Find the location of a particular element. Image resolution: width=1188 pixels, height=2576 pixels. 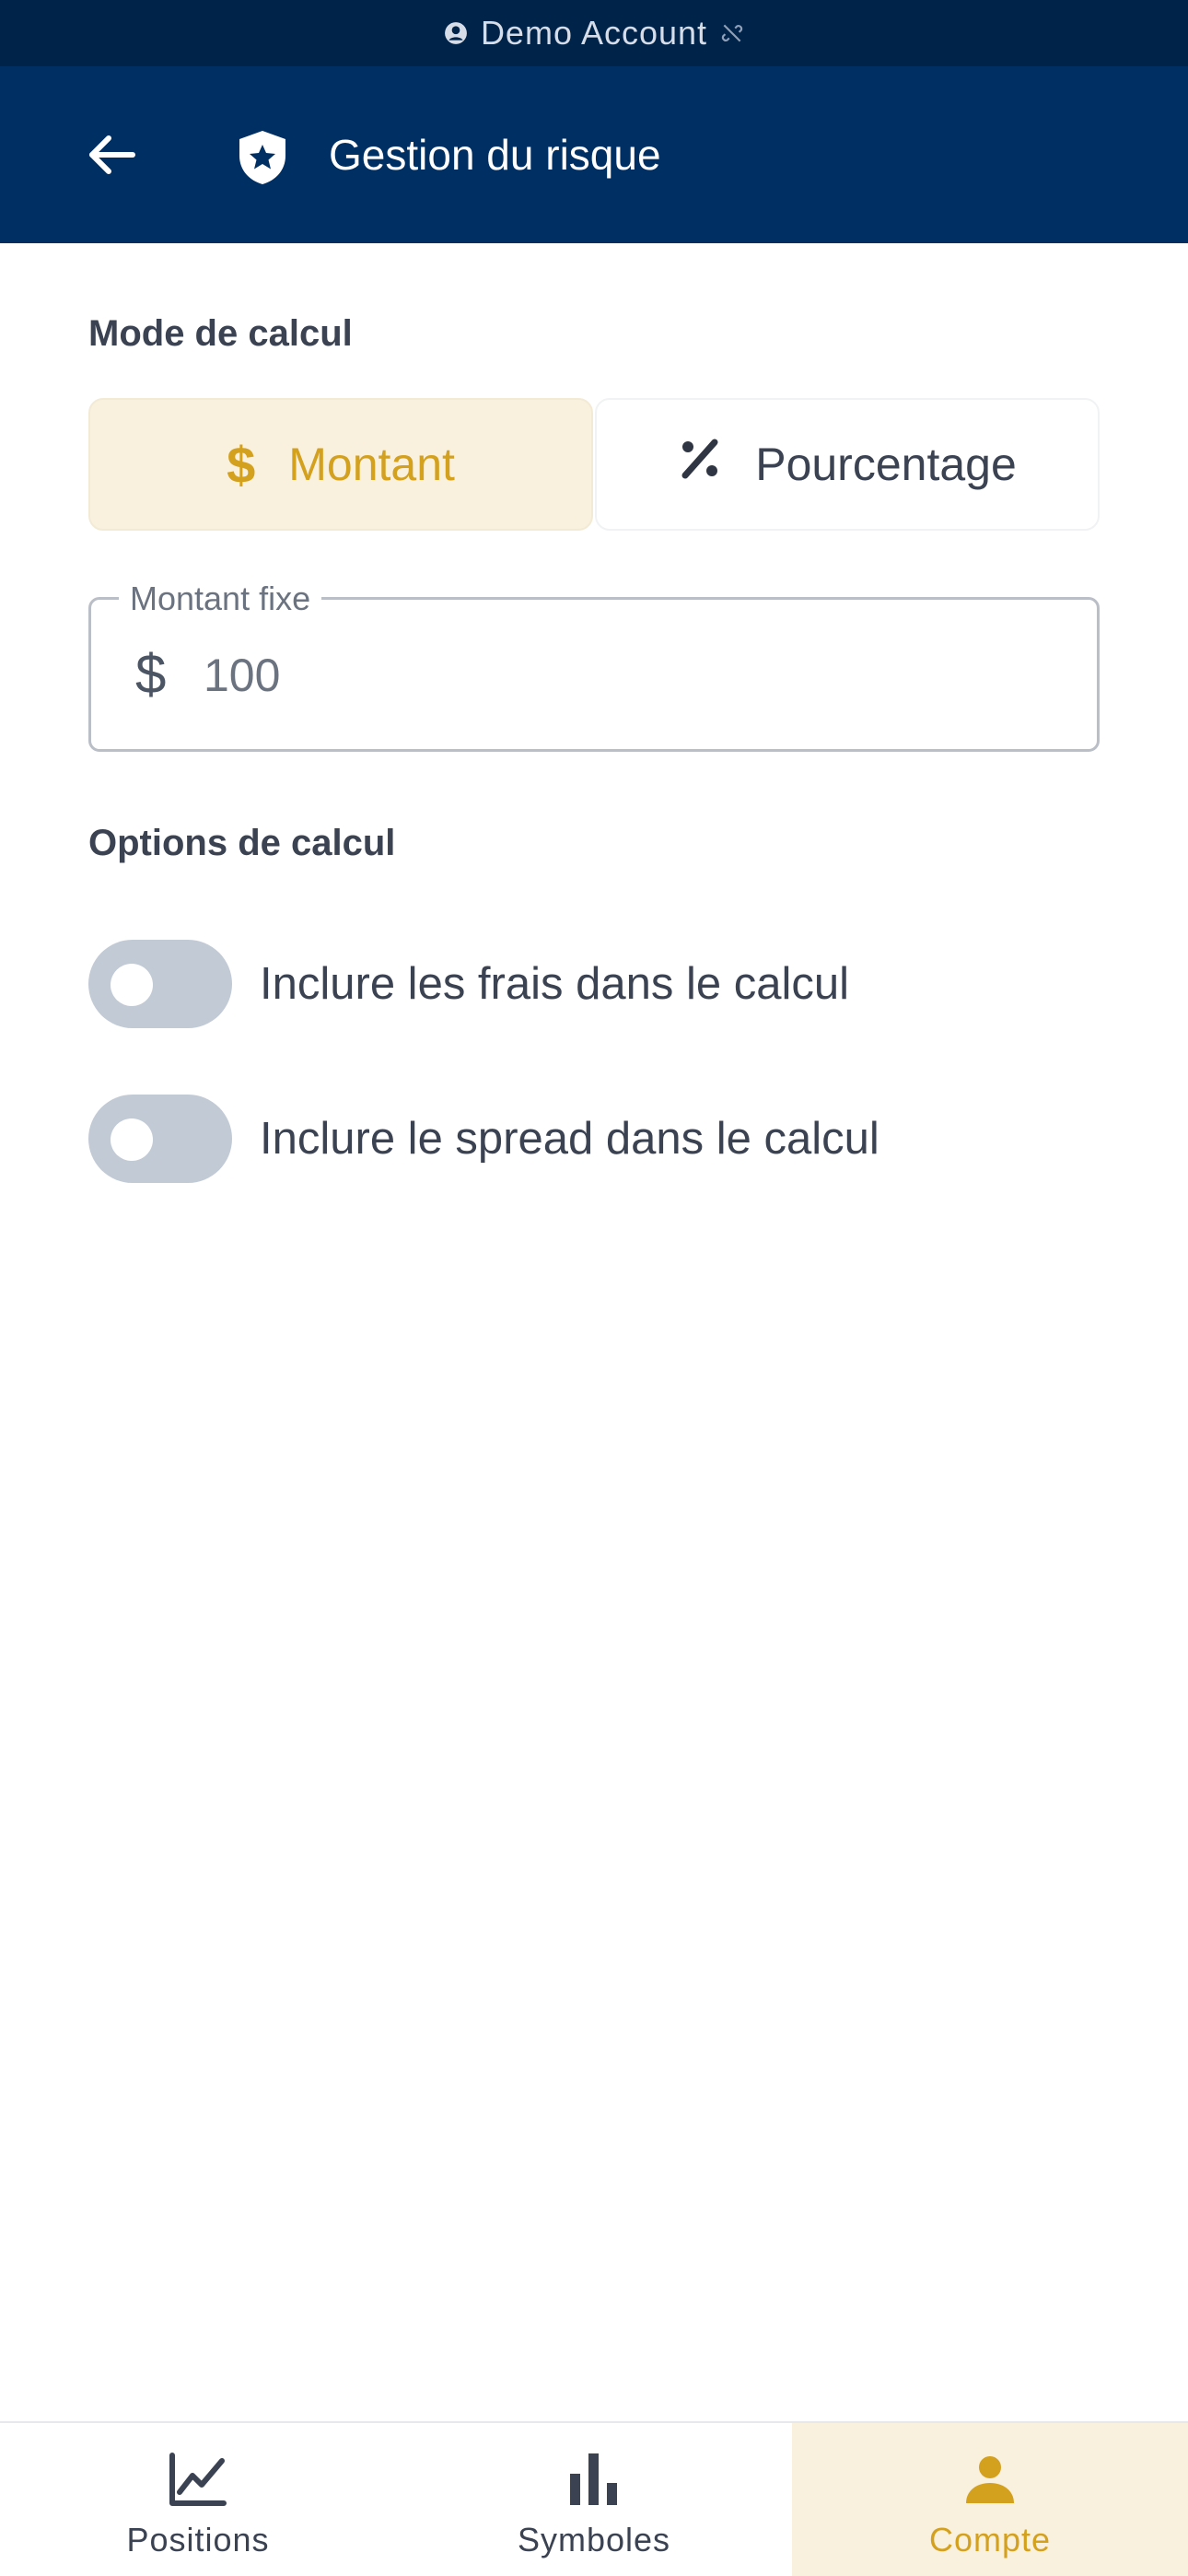

percent-icon is located at coordinates (700, 464).